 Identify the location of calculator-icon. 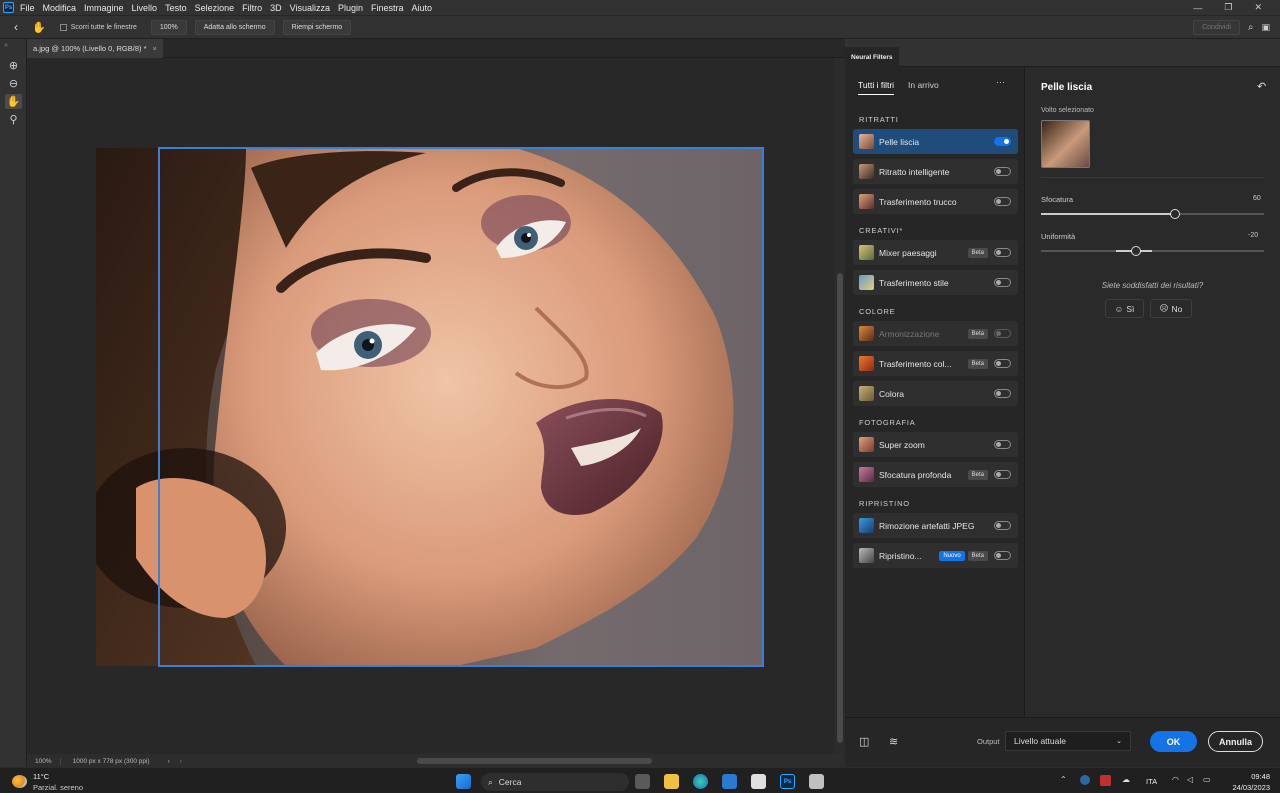
(729, 781).